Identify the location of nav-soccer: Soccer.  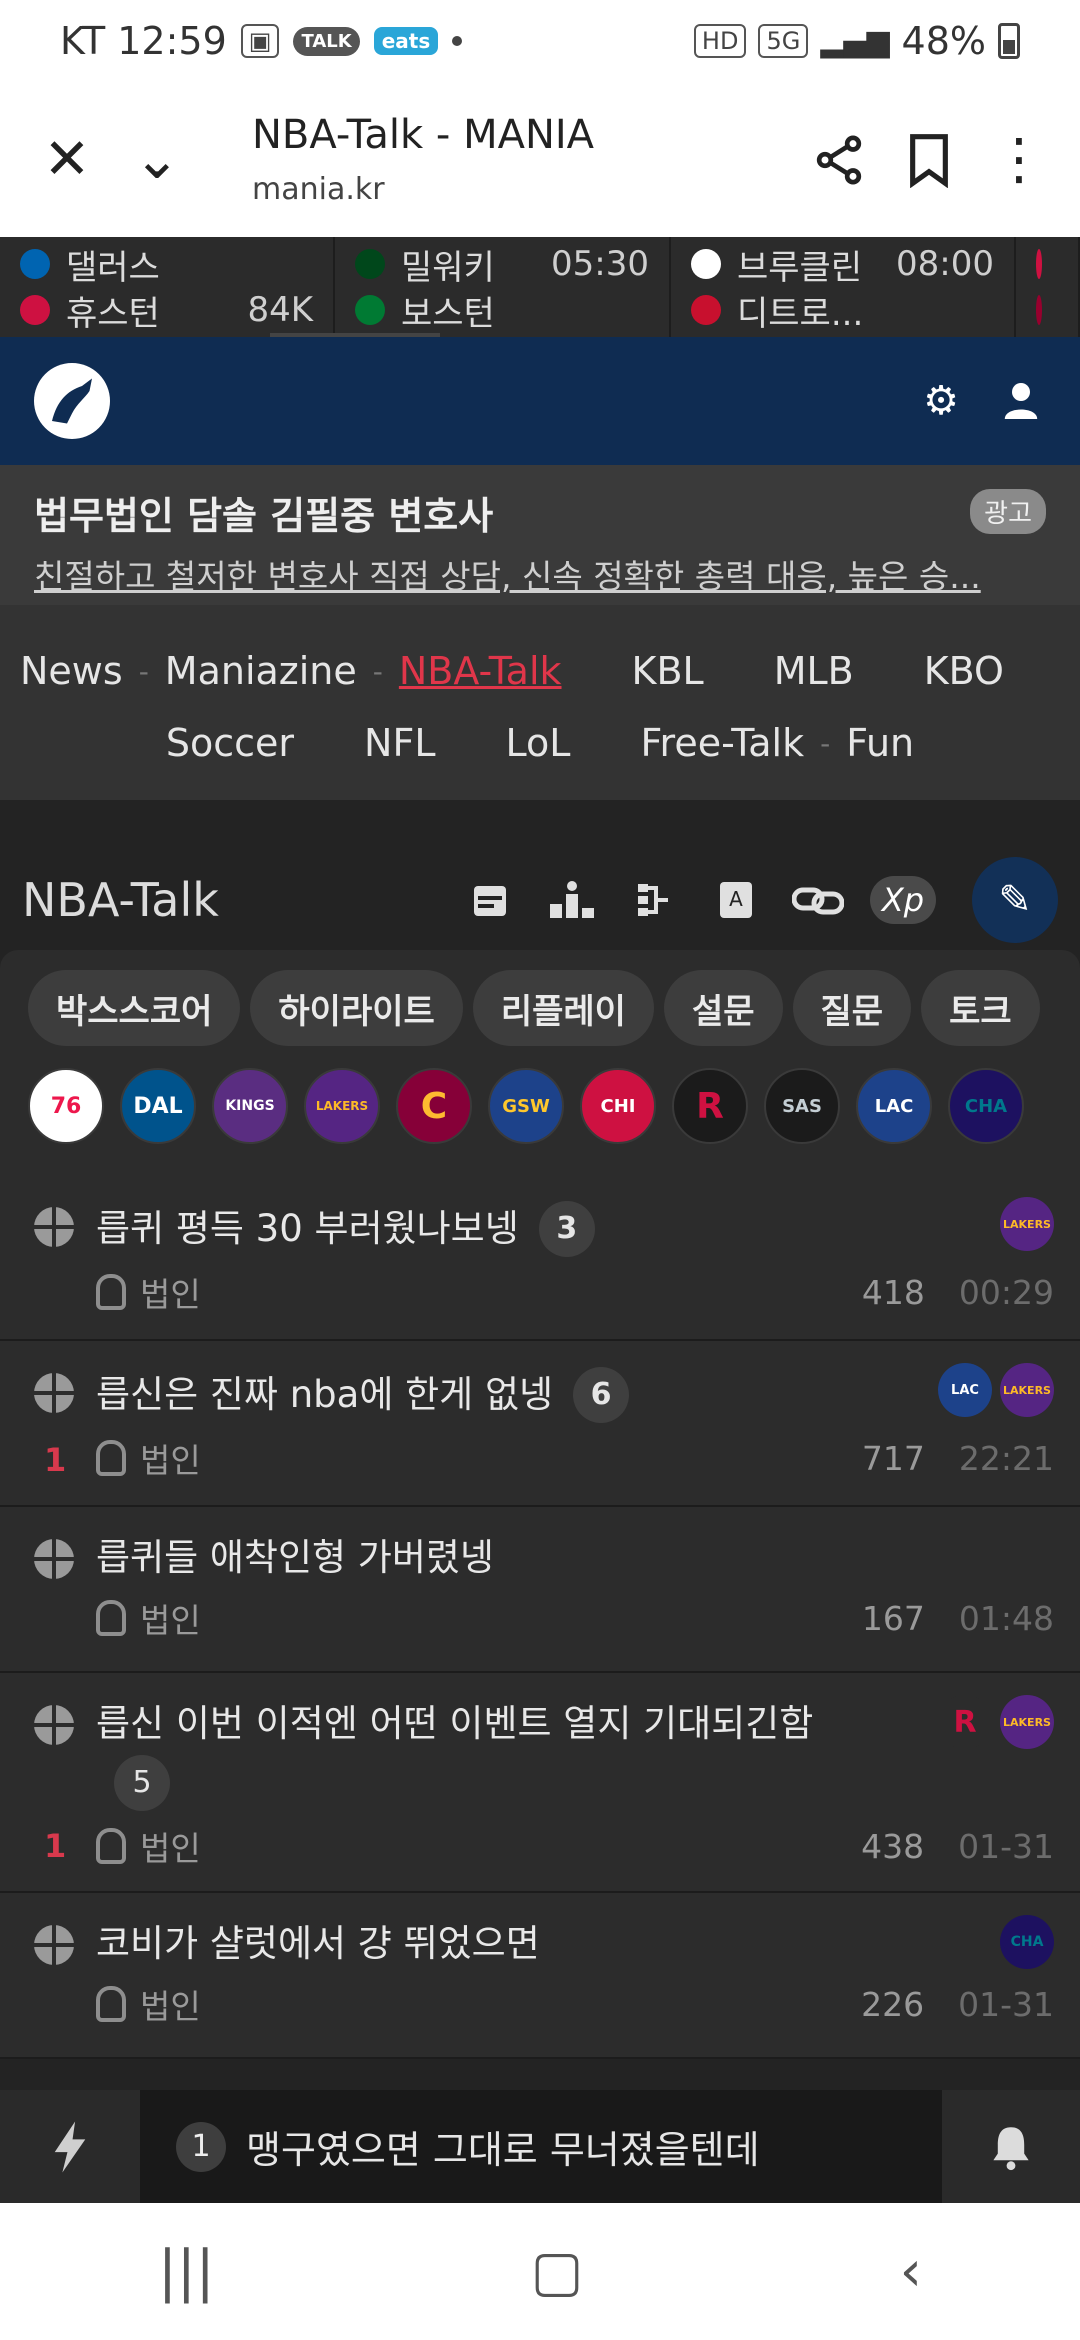
(230, 743).